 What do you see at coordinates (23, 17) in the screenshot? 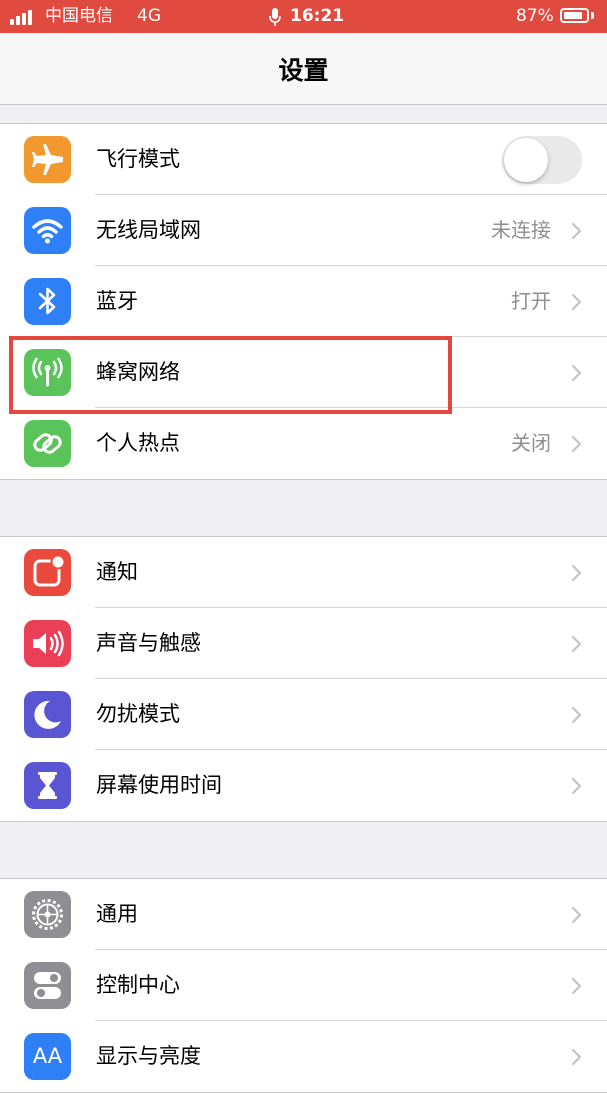
I see `signal-strength-icon` at bounding box center [23, 17].